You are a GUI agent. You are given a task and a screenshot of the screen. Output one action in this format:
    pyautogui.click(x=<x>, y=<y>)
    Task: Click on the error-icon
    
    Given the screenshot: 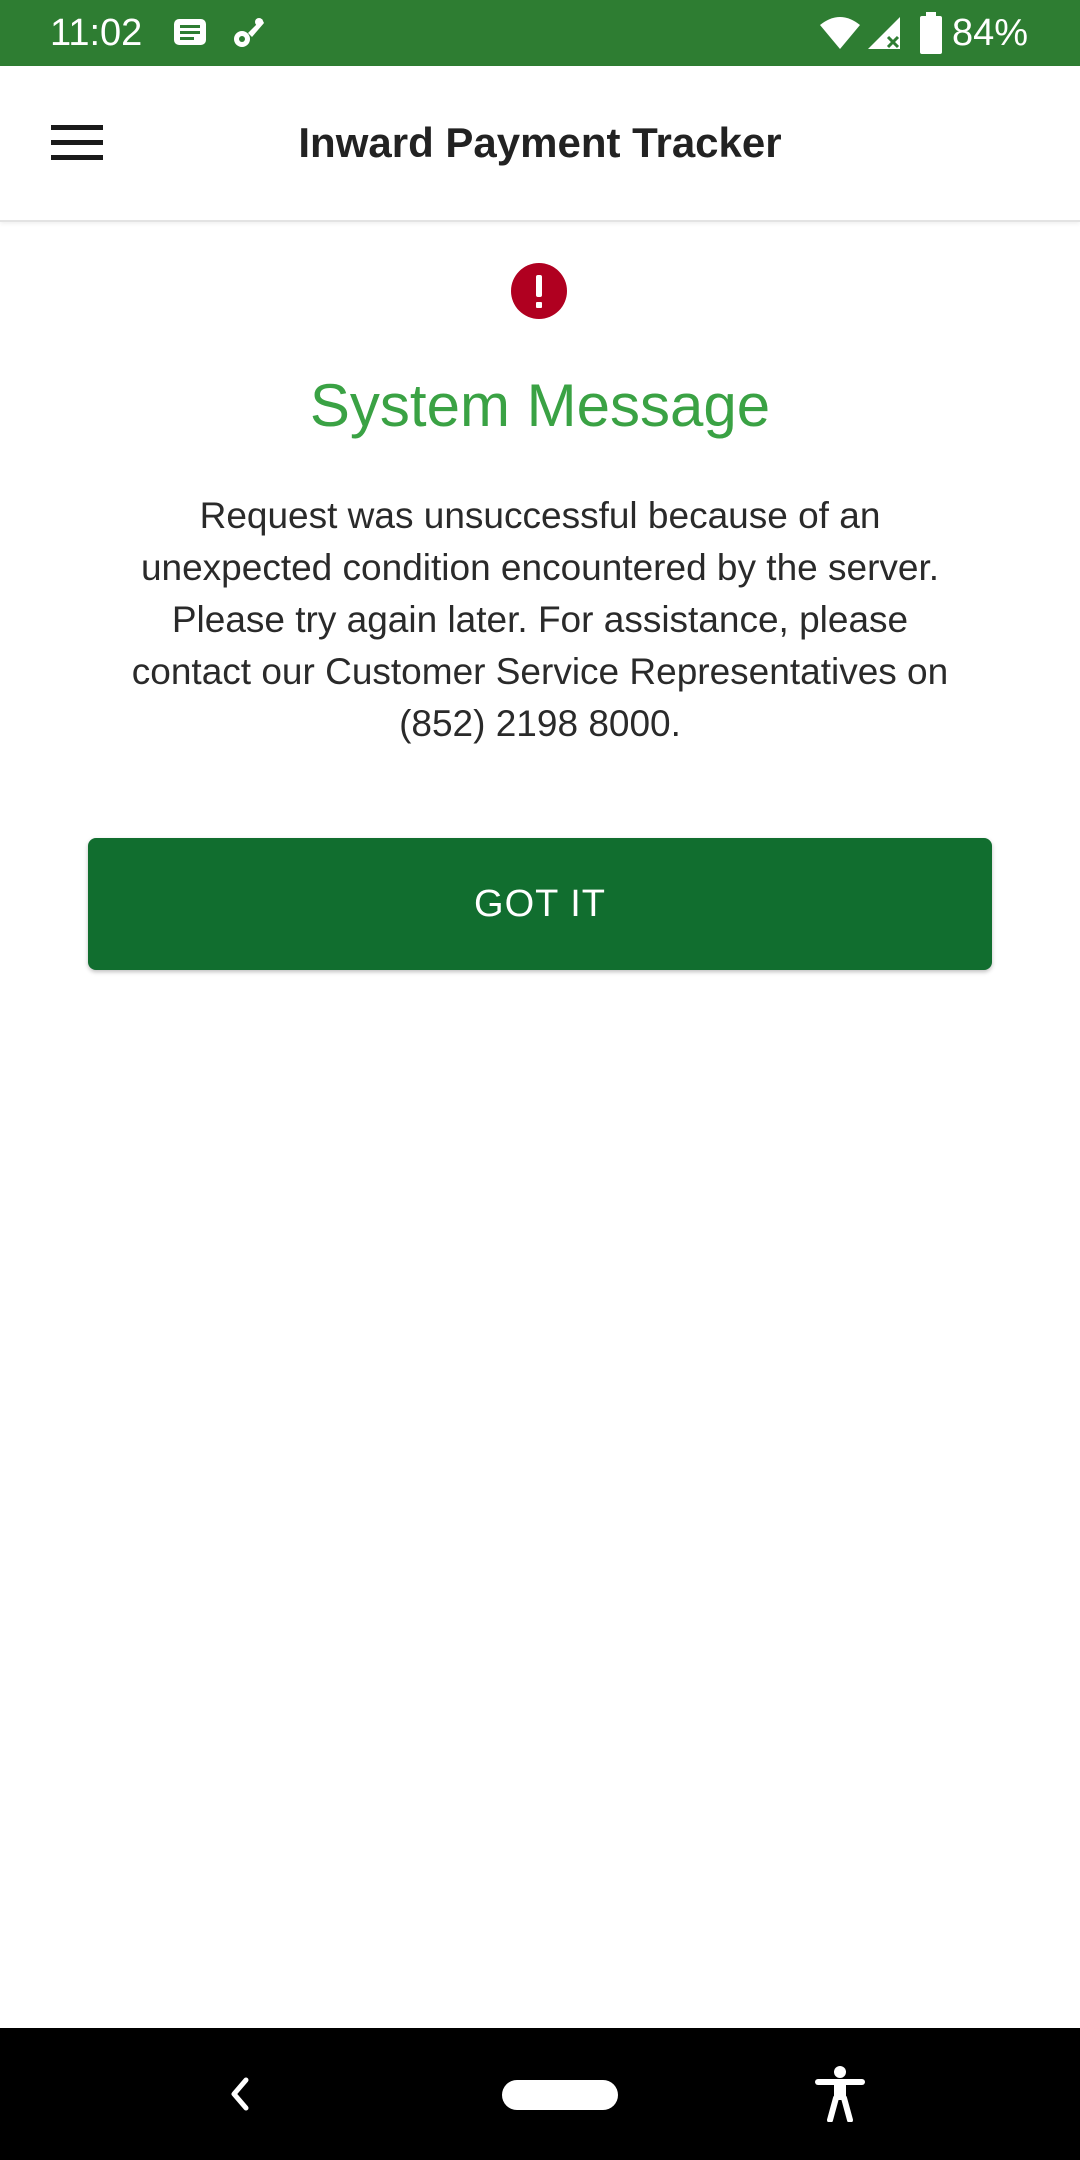 What is the action you would take?
    pyautogui.click(x=539, y=291)
    